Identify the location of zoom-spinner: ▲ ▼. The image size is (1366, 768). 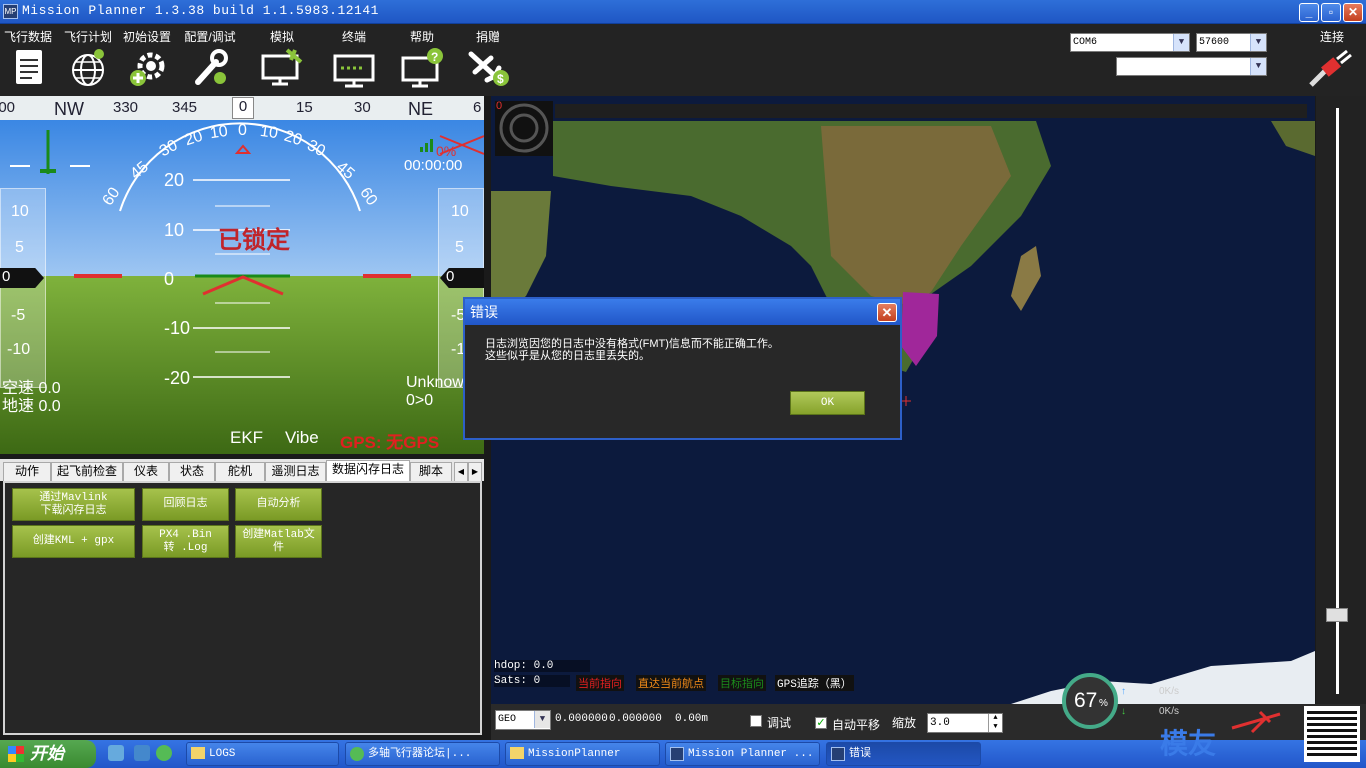
(995, 723).